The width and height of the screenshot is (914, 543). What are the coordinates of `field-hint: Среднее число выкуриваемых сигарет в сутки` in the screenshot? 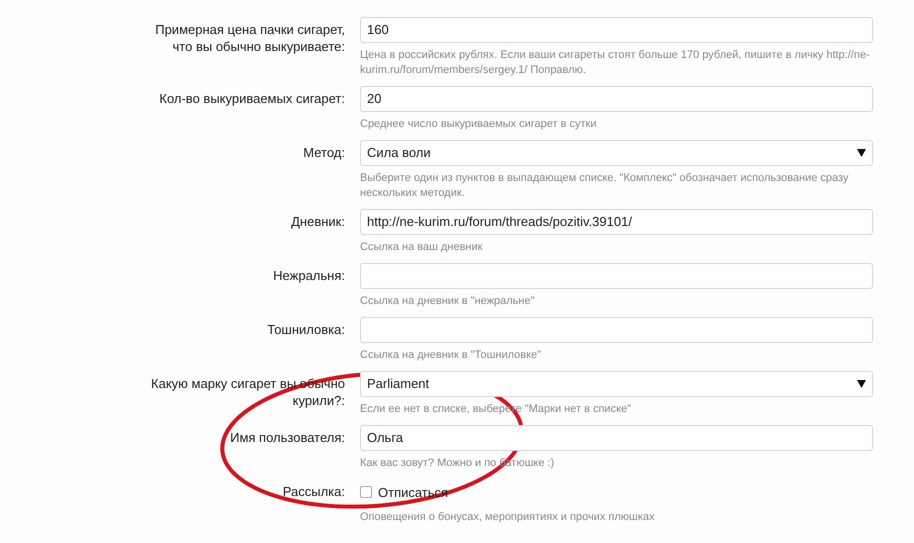 It's located at (479, 124).